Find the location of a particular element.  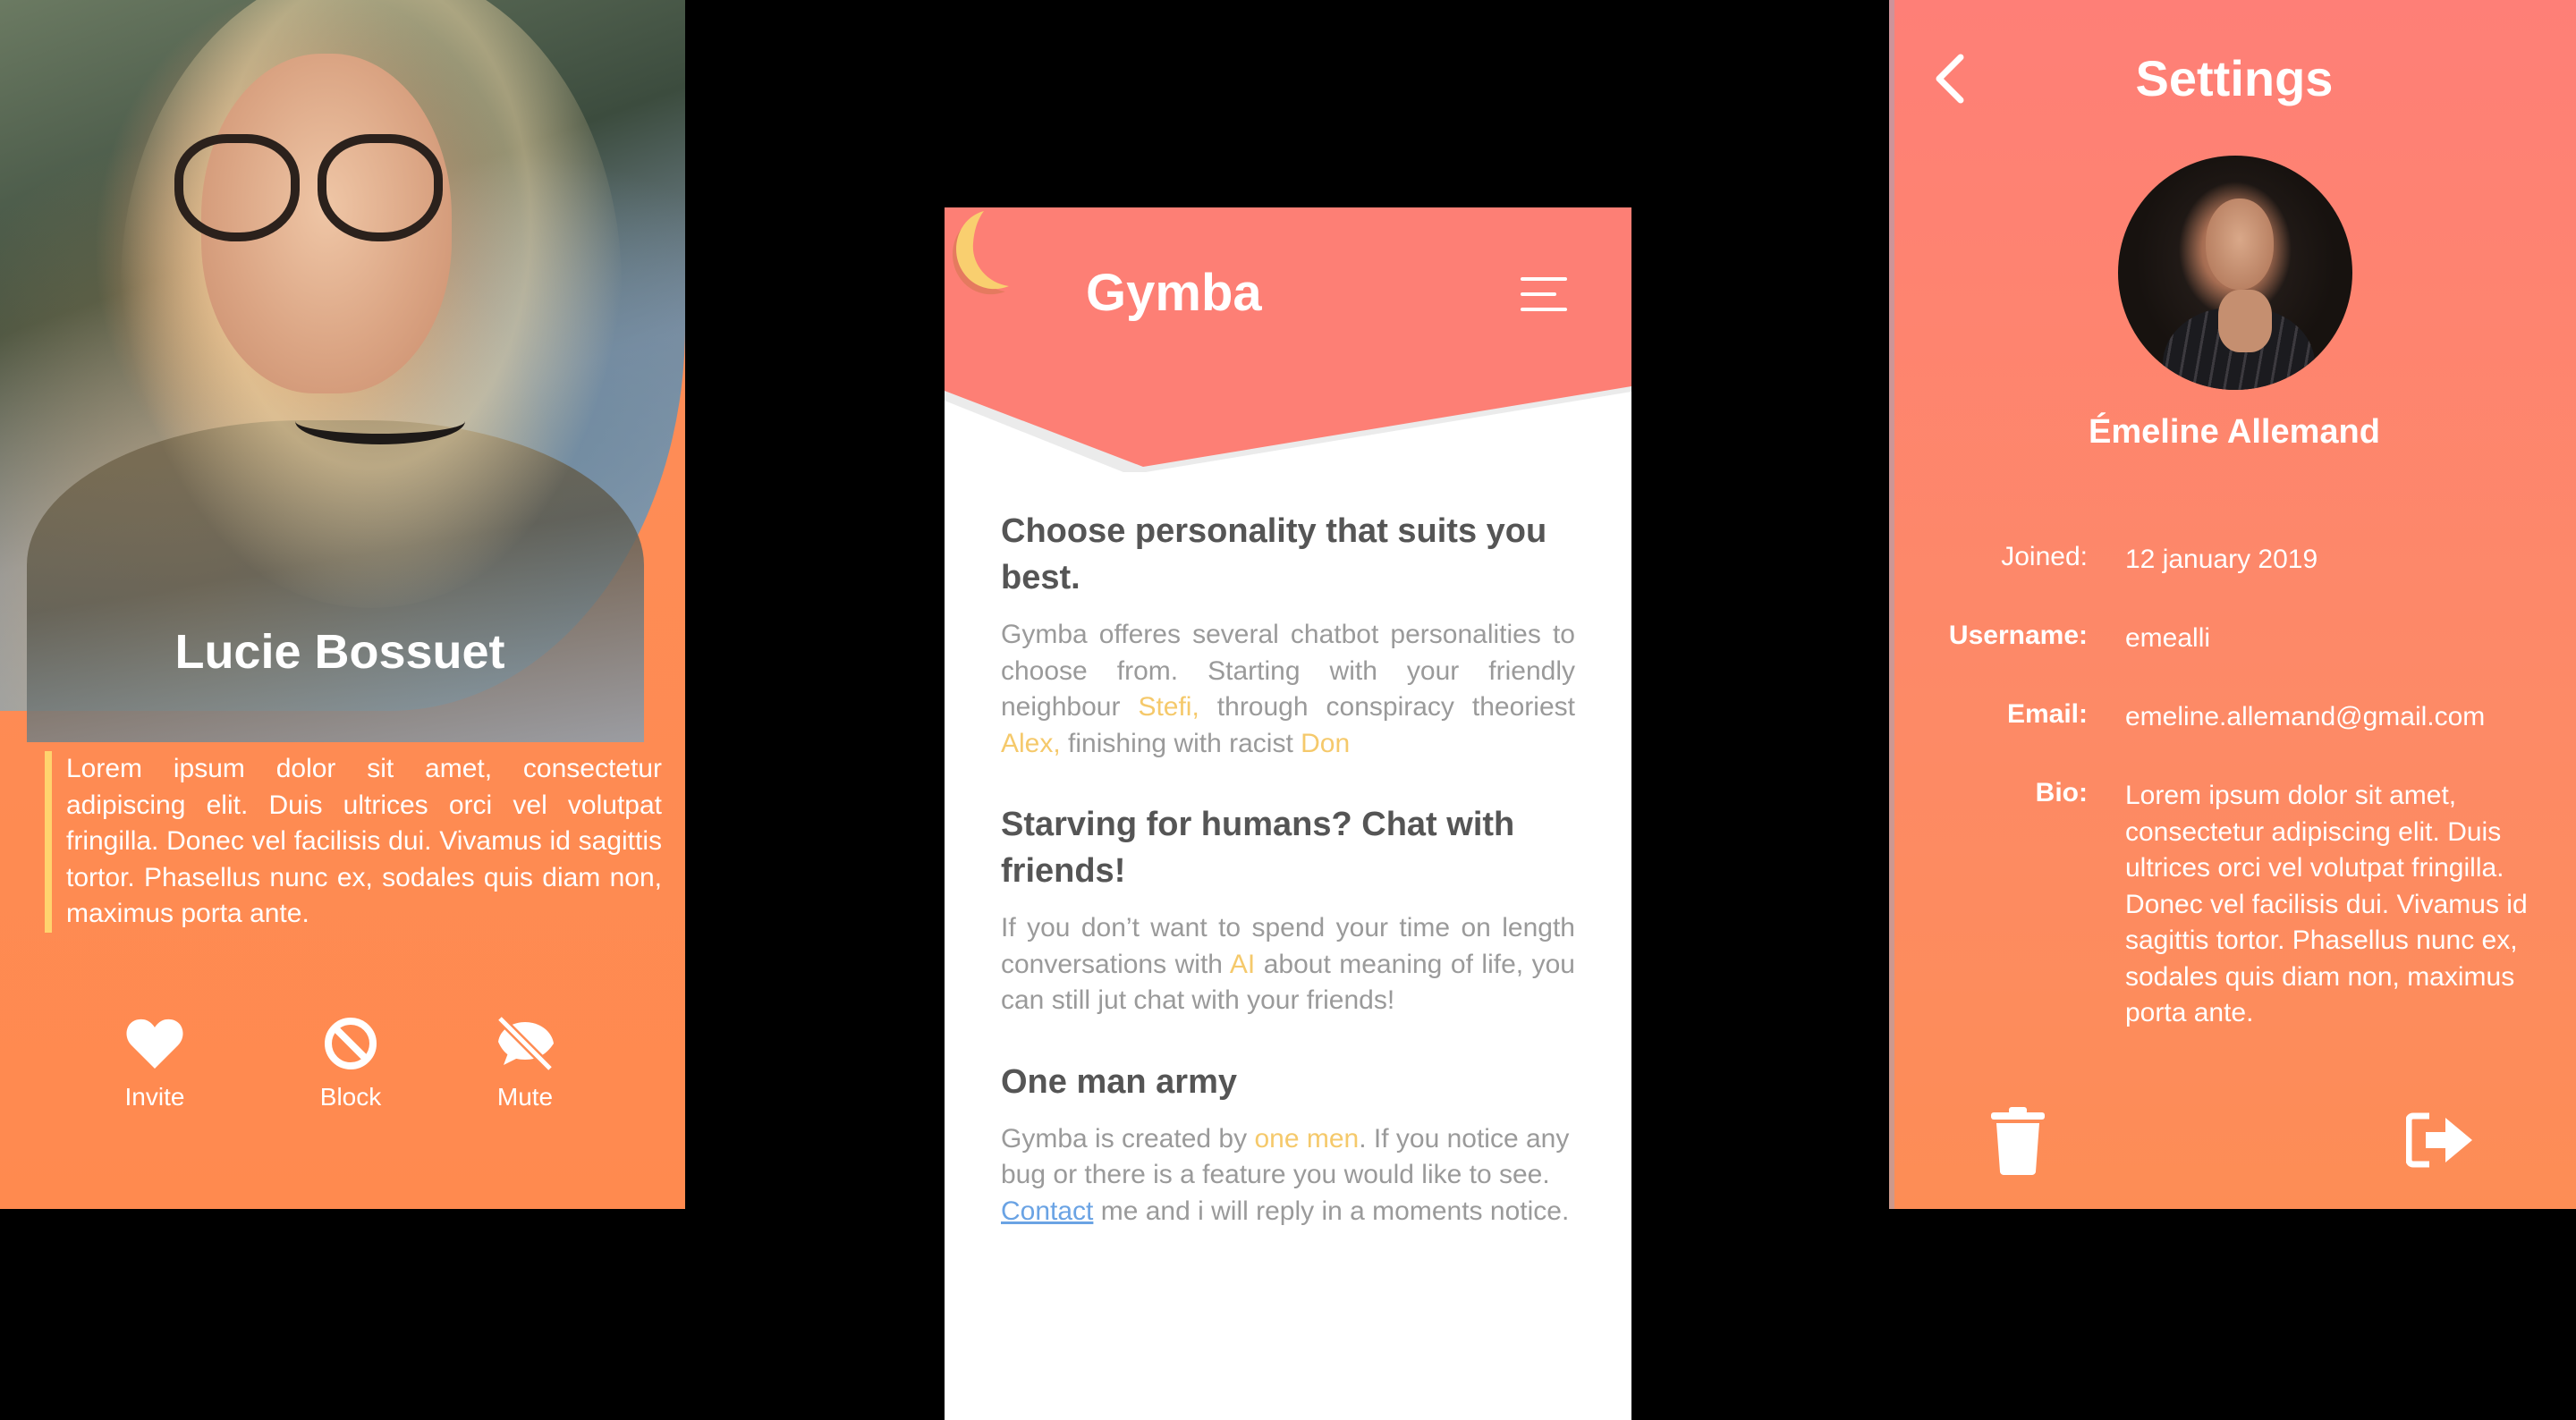

profile-photo is located at coordinates (342, 371).